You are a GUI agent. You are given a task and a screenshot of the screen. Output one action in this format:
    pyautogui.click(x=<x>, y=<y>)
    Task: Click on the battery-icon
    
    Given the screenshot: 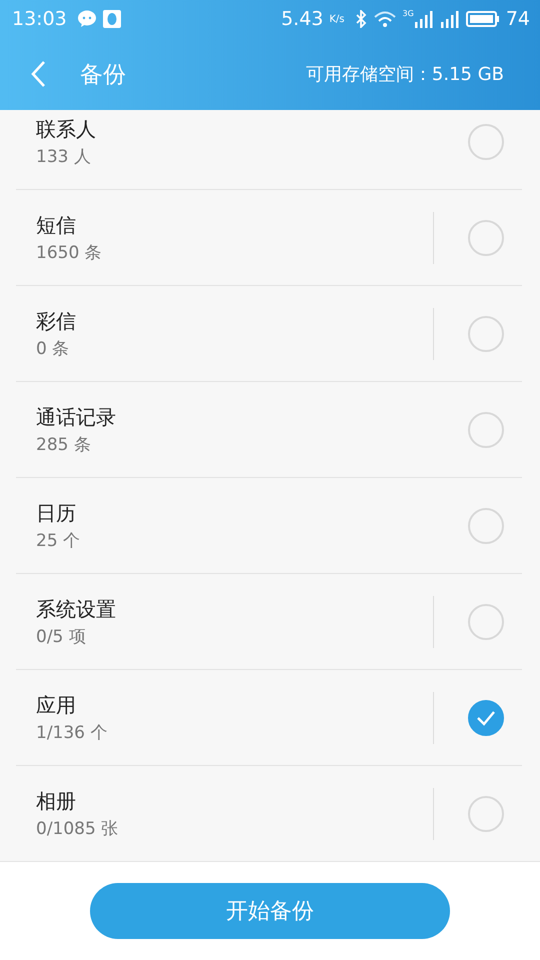 What is the action you would take?
    pyautogui.click(x=483, y=19)
    